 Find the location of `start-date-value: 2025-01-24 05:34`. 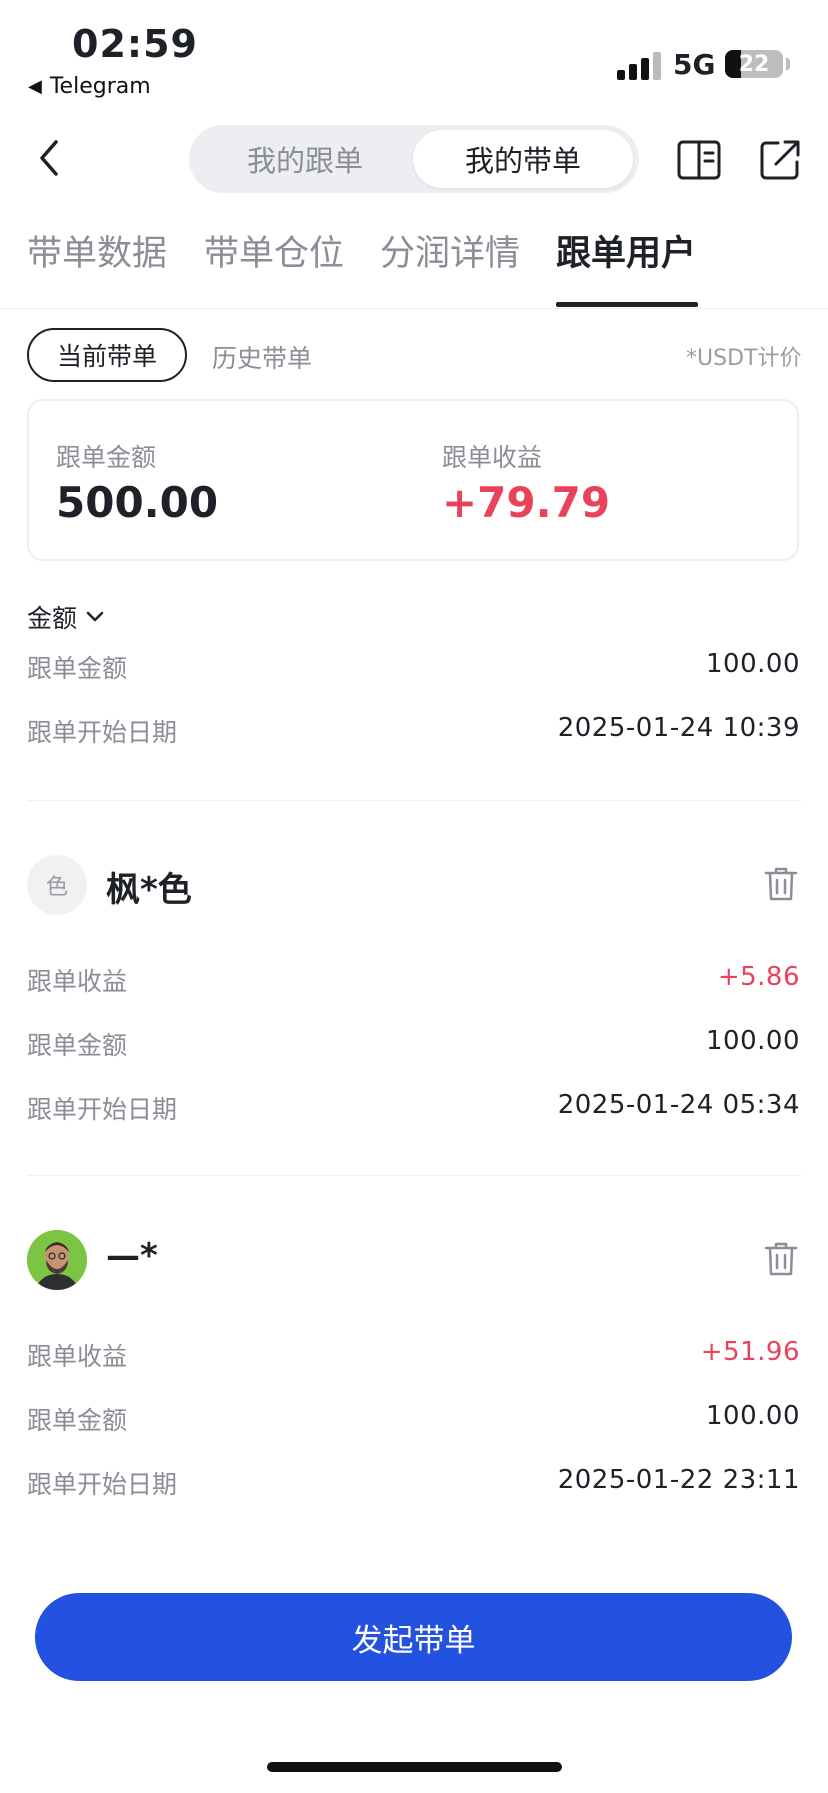

start-date-value: 2025-01-24 05:34 is located at coordinates (678, 1105).